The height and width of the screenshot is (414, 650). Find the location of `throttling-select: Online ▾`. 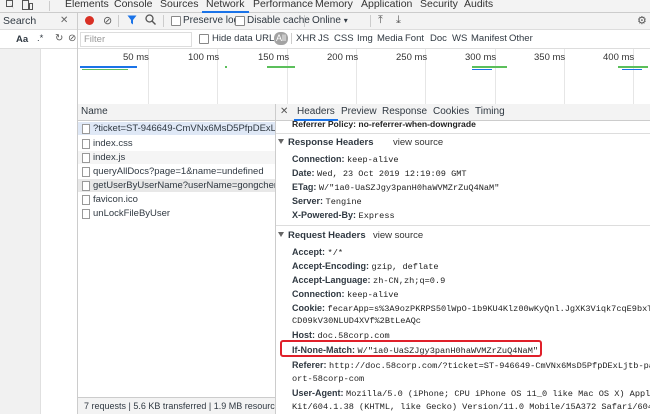

throttling-select: Online ▾ is located at coordinates (330, 20).